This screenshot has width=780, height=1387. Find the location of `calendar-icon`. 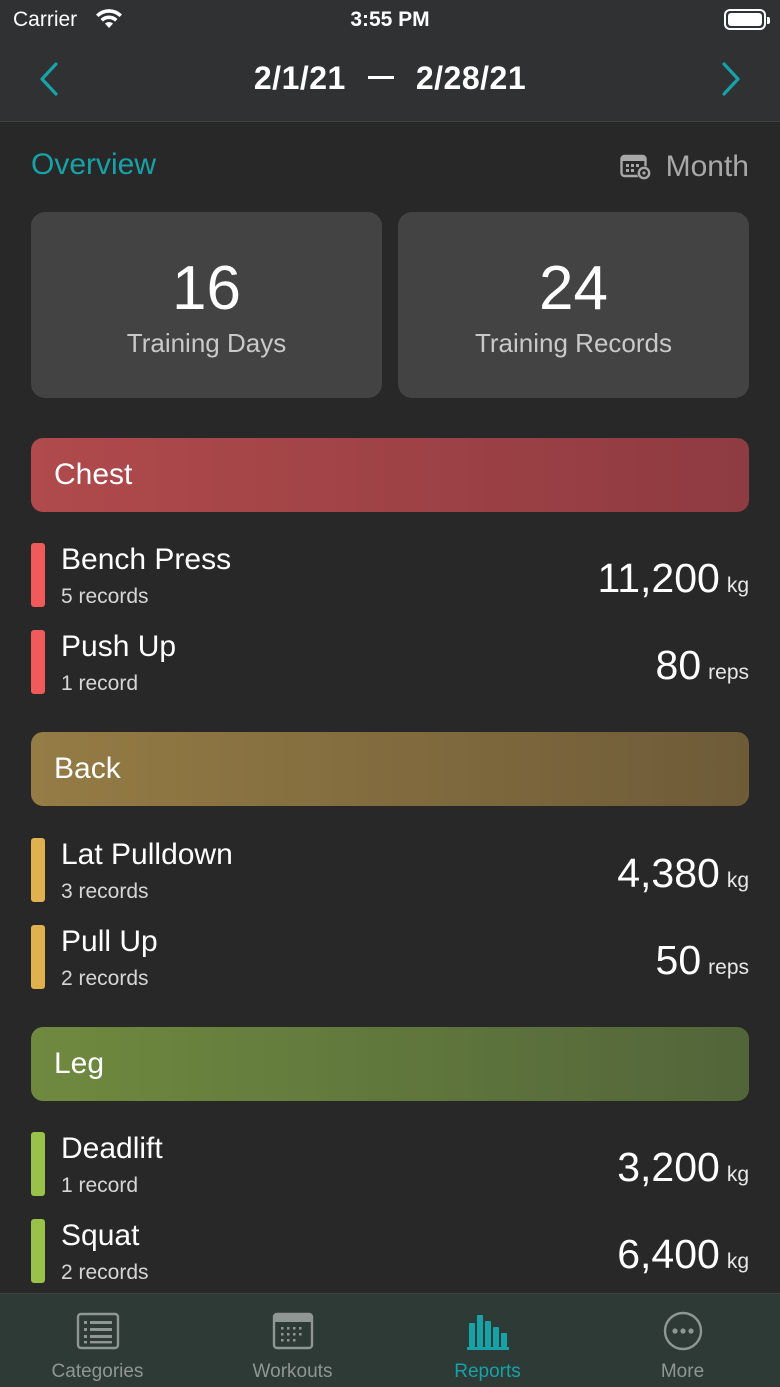

calendar-icon is located at coordinates (293, 1331).